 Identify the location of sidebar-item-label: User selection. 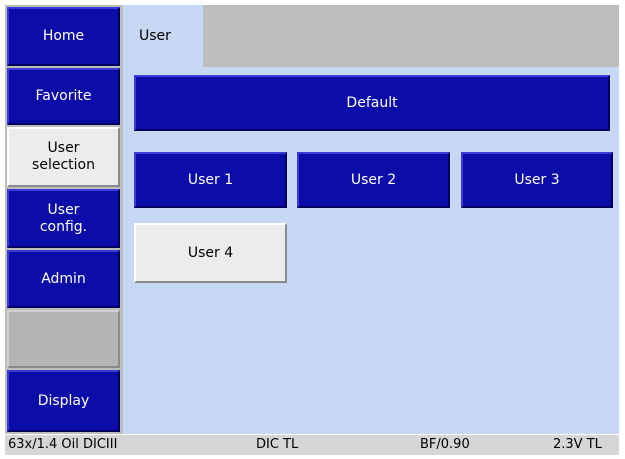
(63, 156).